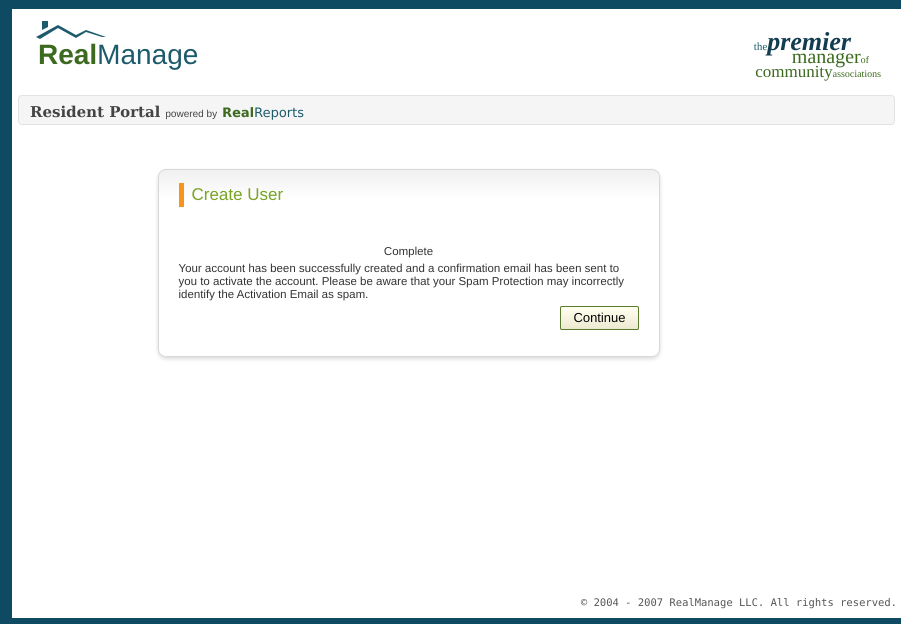 This screenshot has width=901, height=624. What do you see at coordinates (856, 75) in the screenshot?
I see `tagline-text: associations` at bounding box center [856, 75].